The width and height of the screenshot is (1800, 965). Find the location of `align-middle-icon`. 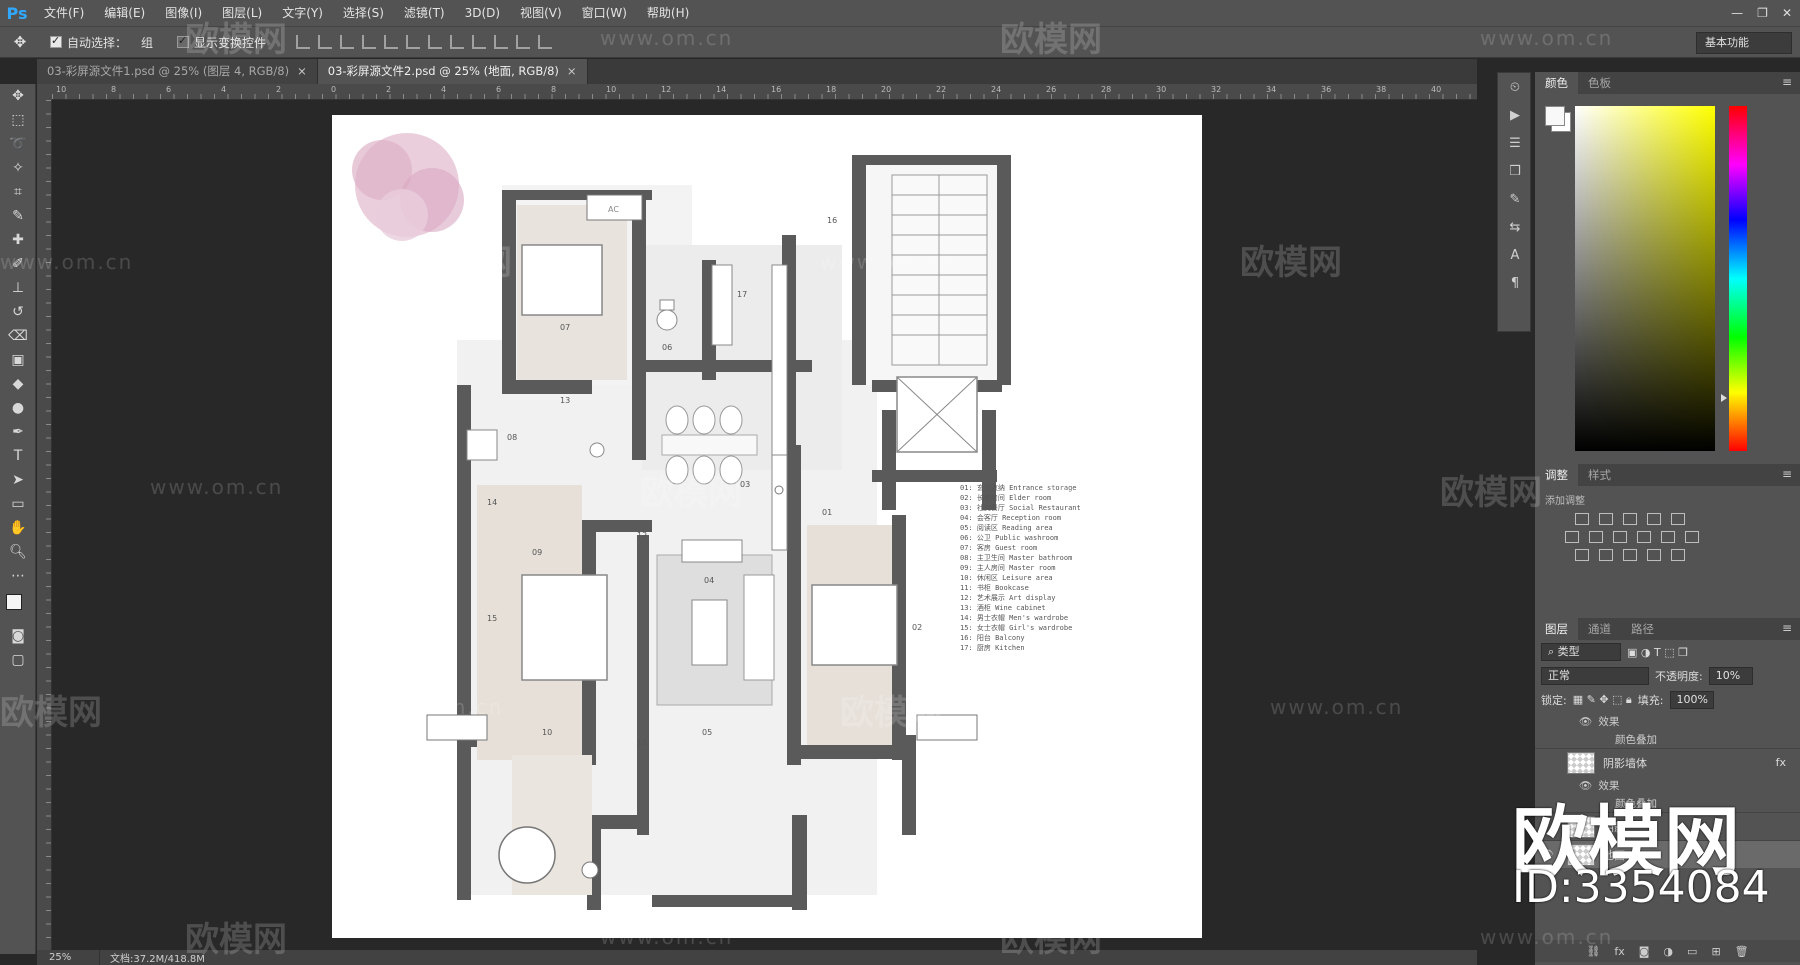

align-middle-icon is located at coordinates (325, 42).